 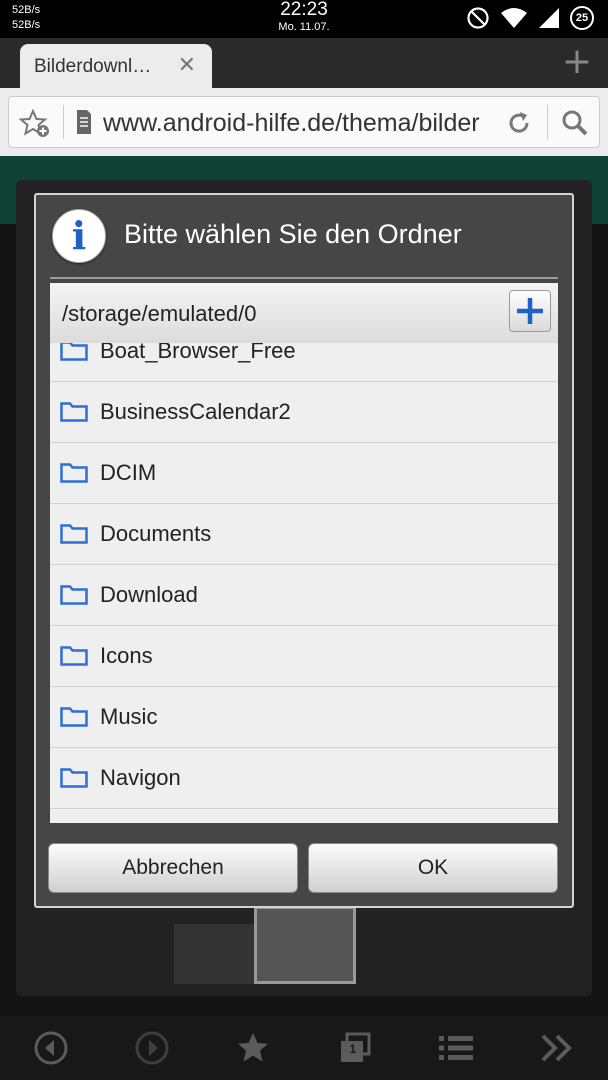 I want to click on list-item: Icons, so click(x=304, y=656).